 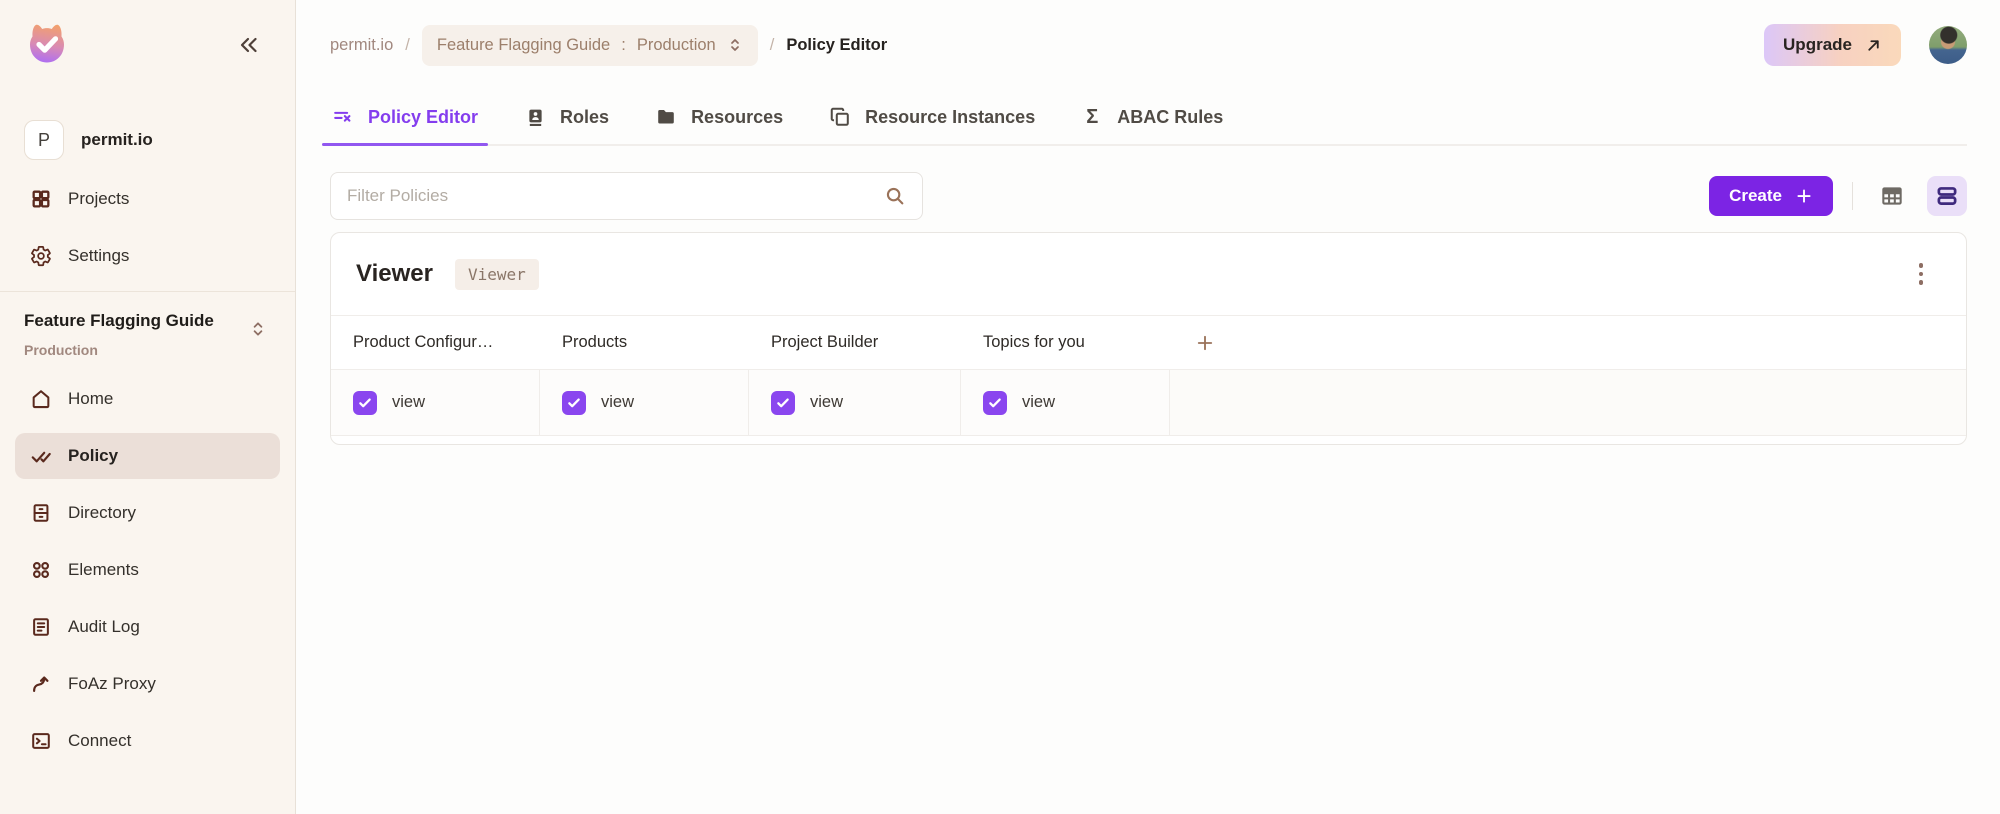 What do you see at coordinates (41, 456) in the screenshot?
I see `double-check-icon` at bounding box center [41, 456].